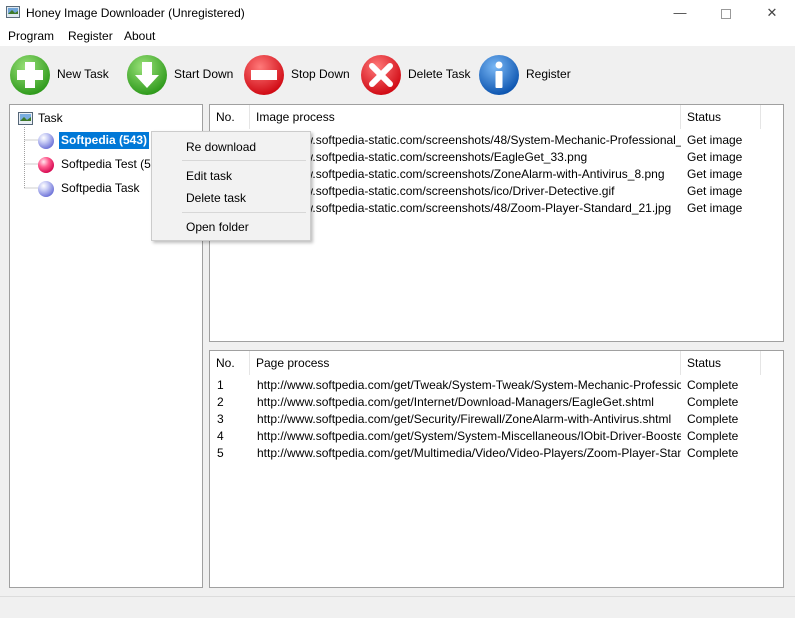  I want to click on stop-down-button: Stop Down, so click(298, 75).